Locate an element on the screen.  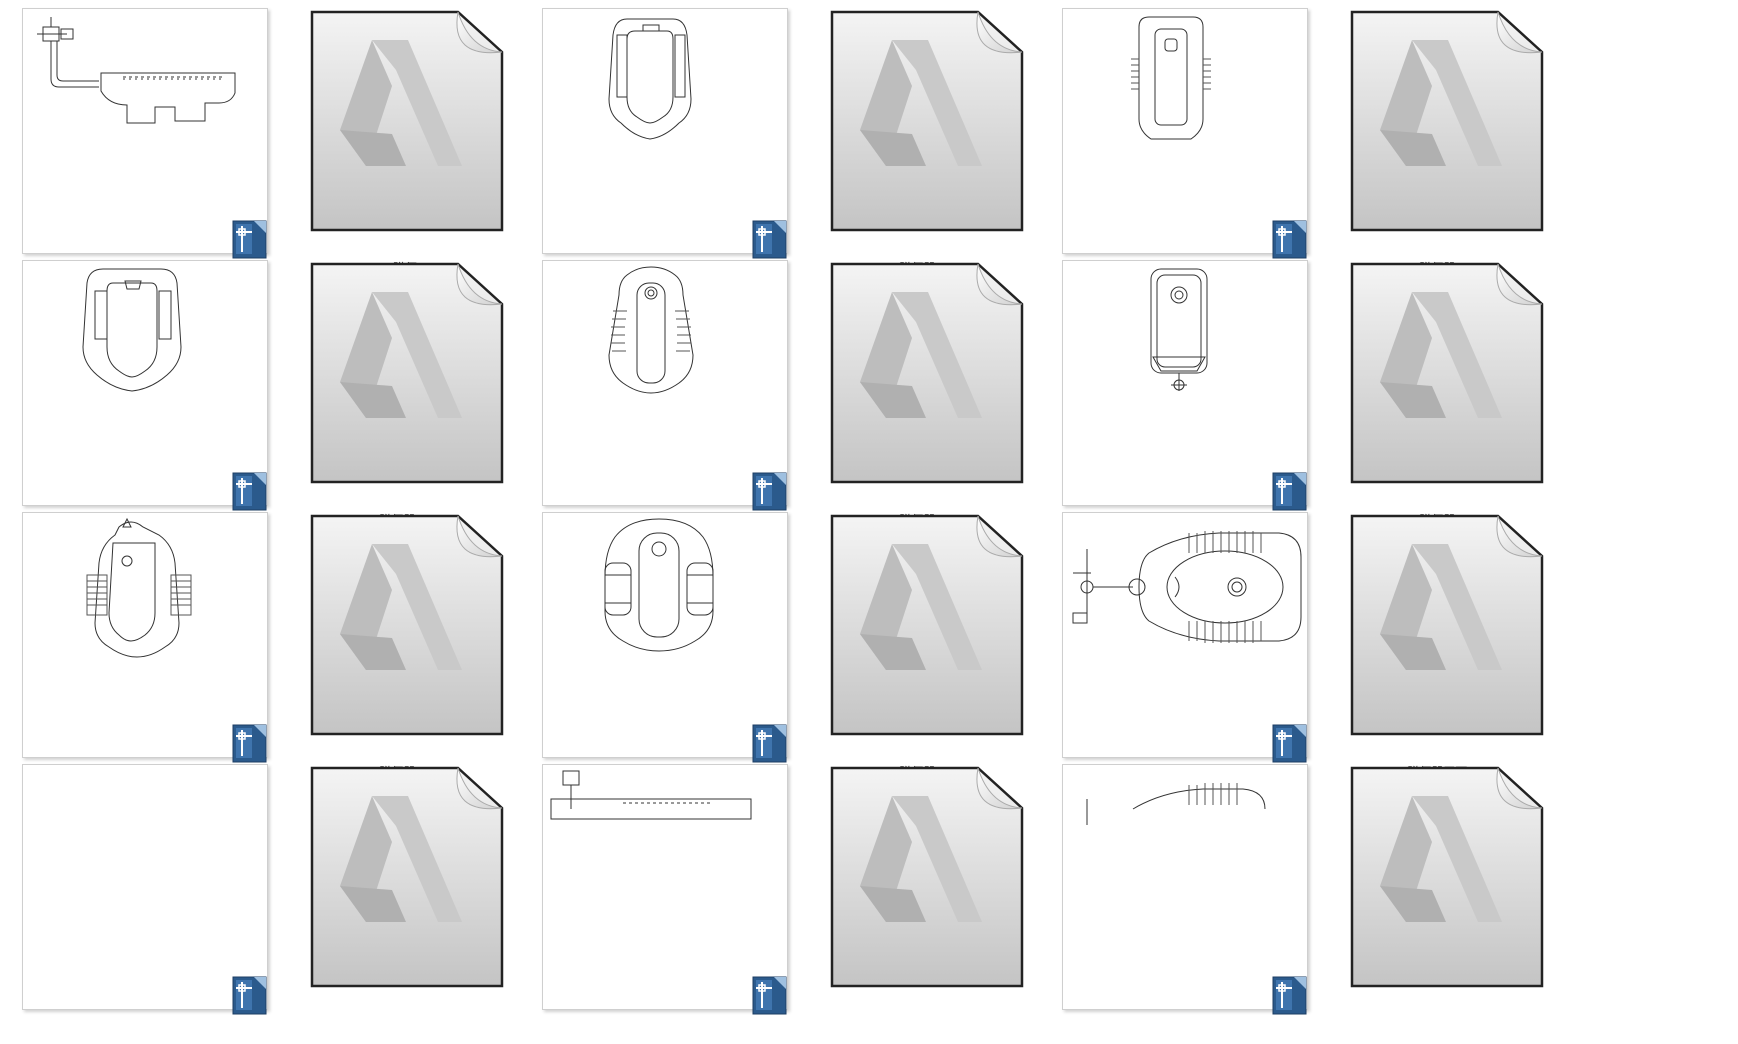
bak-file-item: 蹲便器03 is located at coordinates (412, 400).